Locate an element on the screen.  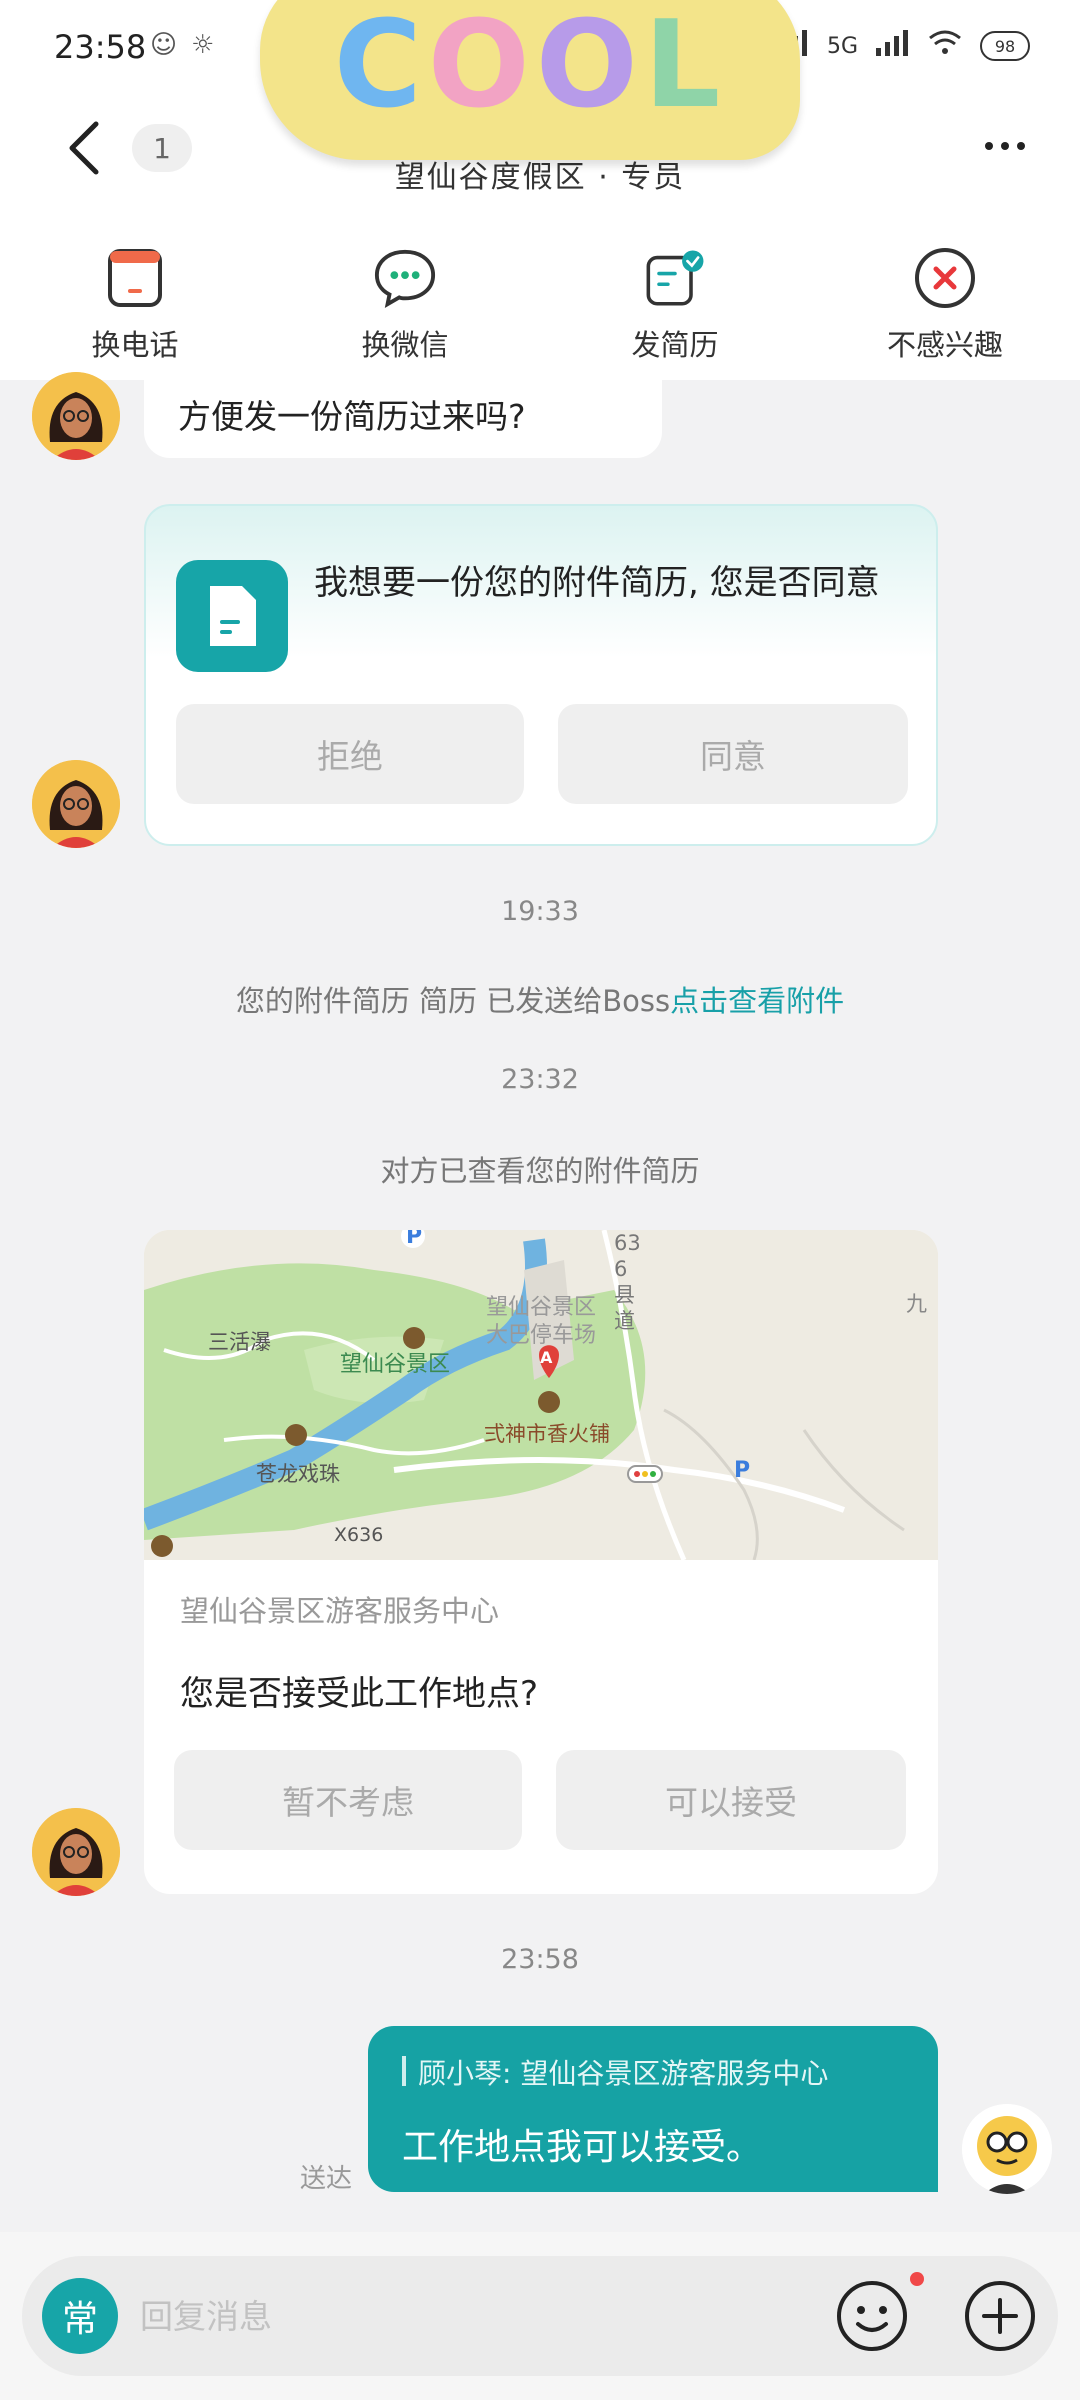
system-message-viewed: 对方已查看您的附件简历 is located at coordinates (540, 1171).